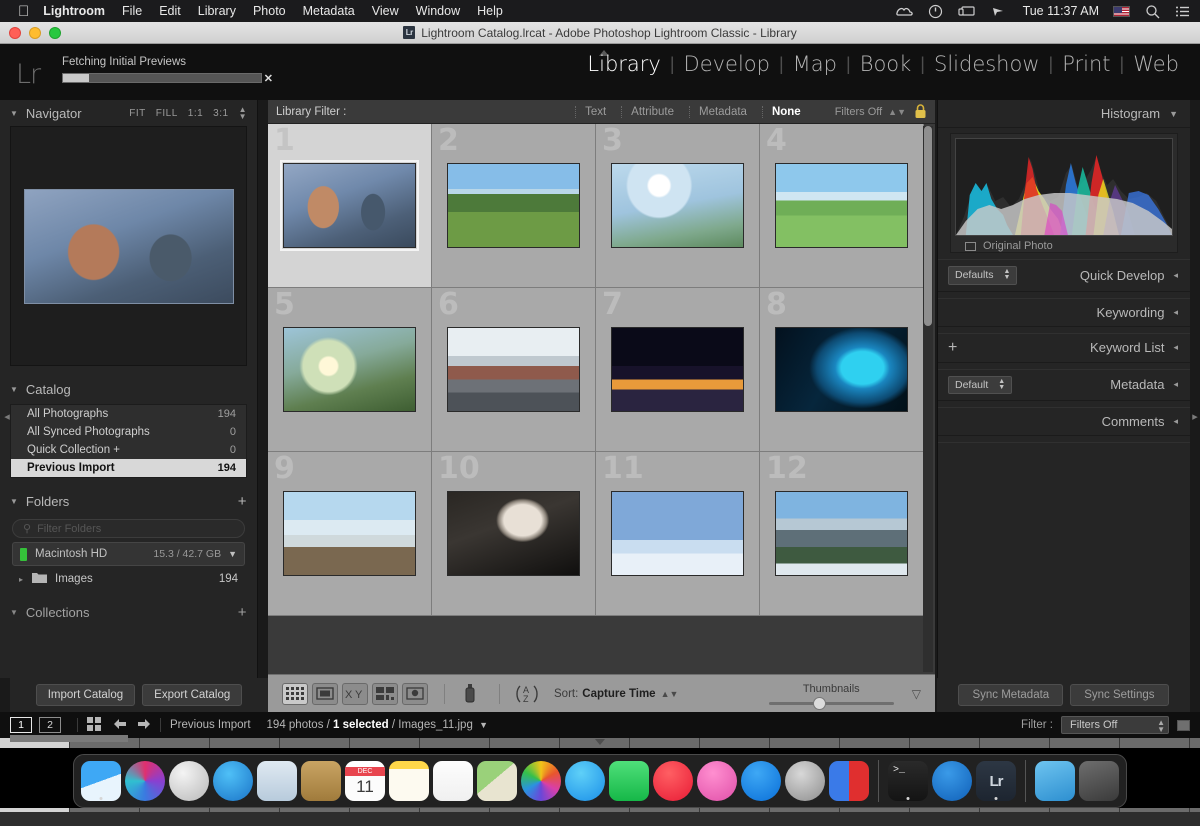 This screenshot has width=1200, height=826. I want to click on grid-cell-12: 12, so click(842, 534).